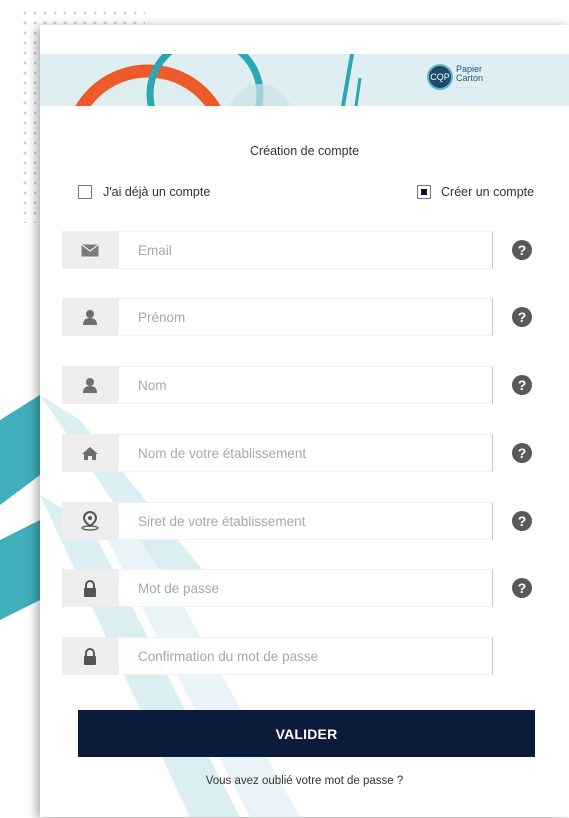 Image resolution: width=569 pixels, height=818 pixels. What do you see at coordinates (424, 192) in the screenshot?
I see `create-account-checkbox` at bounding box center [424, 192].